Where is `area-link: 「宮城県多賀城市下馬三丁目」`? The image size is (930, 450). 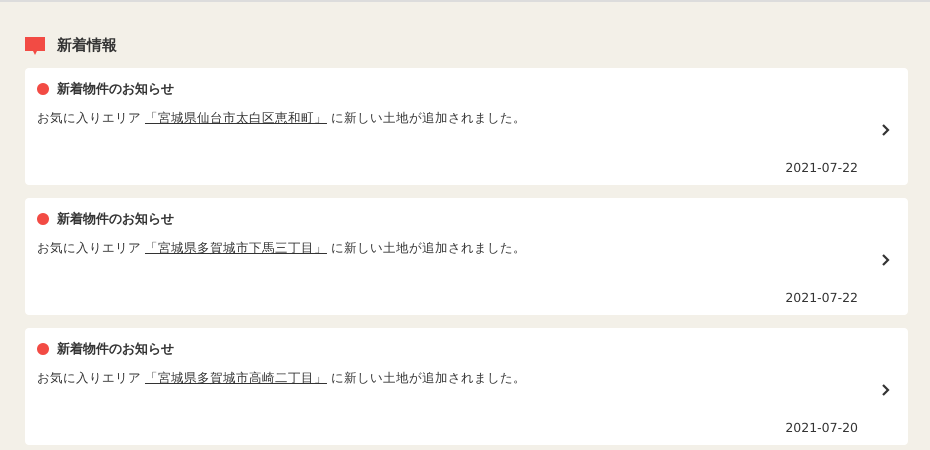 area-link: 「宮城県多賀城市下馬三丁目」 is located at coordinates (235, 247).